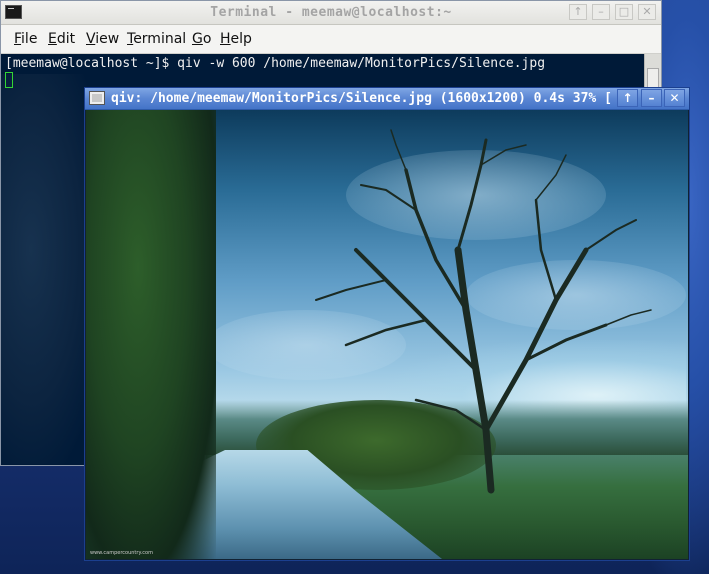 The image size is (709, 574). I want to click on menu-view: View, so click(102, 39).